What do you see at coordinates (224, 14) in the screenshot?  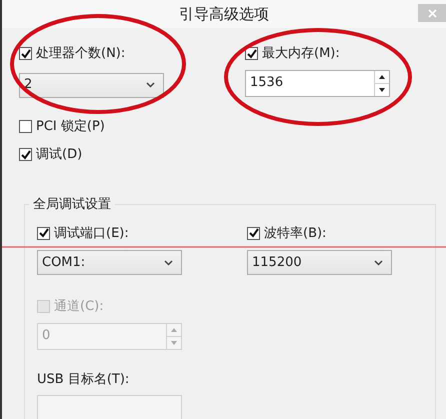 I see `window-title: 引导高级选项` at bounding box center [224, 14].